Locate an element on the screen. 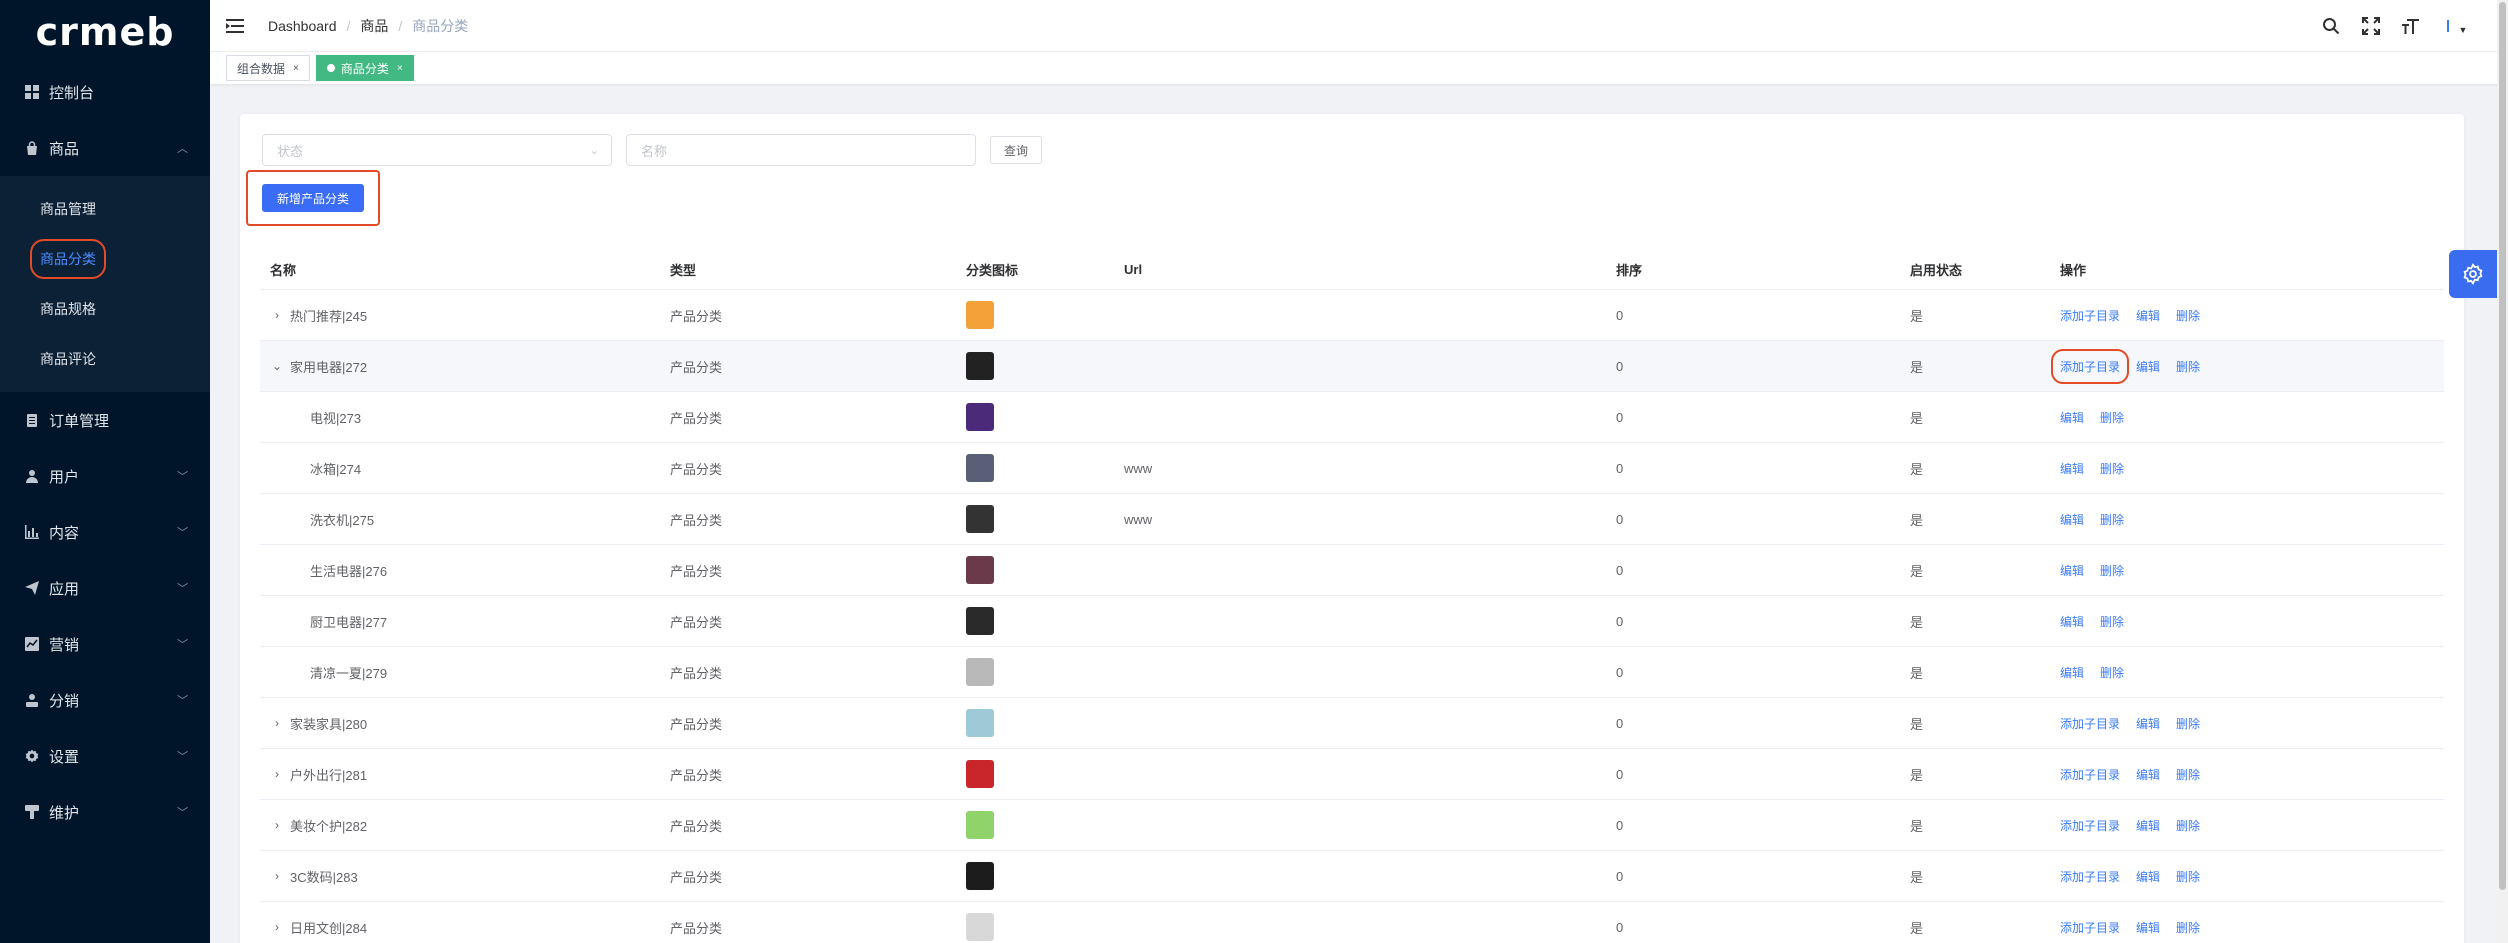 Image resolution: width=2508 pixels, height=943 pixels. sidebar-item-5: 应用 ﹀ is located at coordinates (105, 588).